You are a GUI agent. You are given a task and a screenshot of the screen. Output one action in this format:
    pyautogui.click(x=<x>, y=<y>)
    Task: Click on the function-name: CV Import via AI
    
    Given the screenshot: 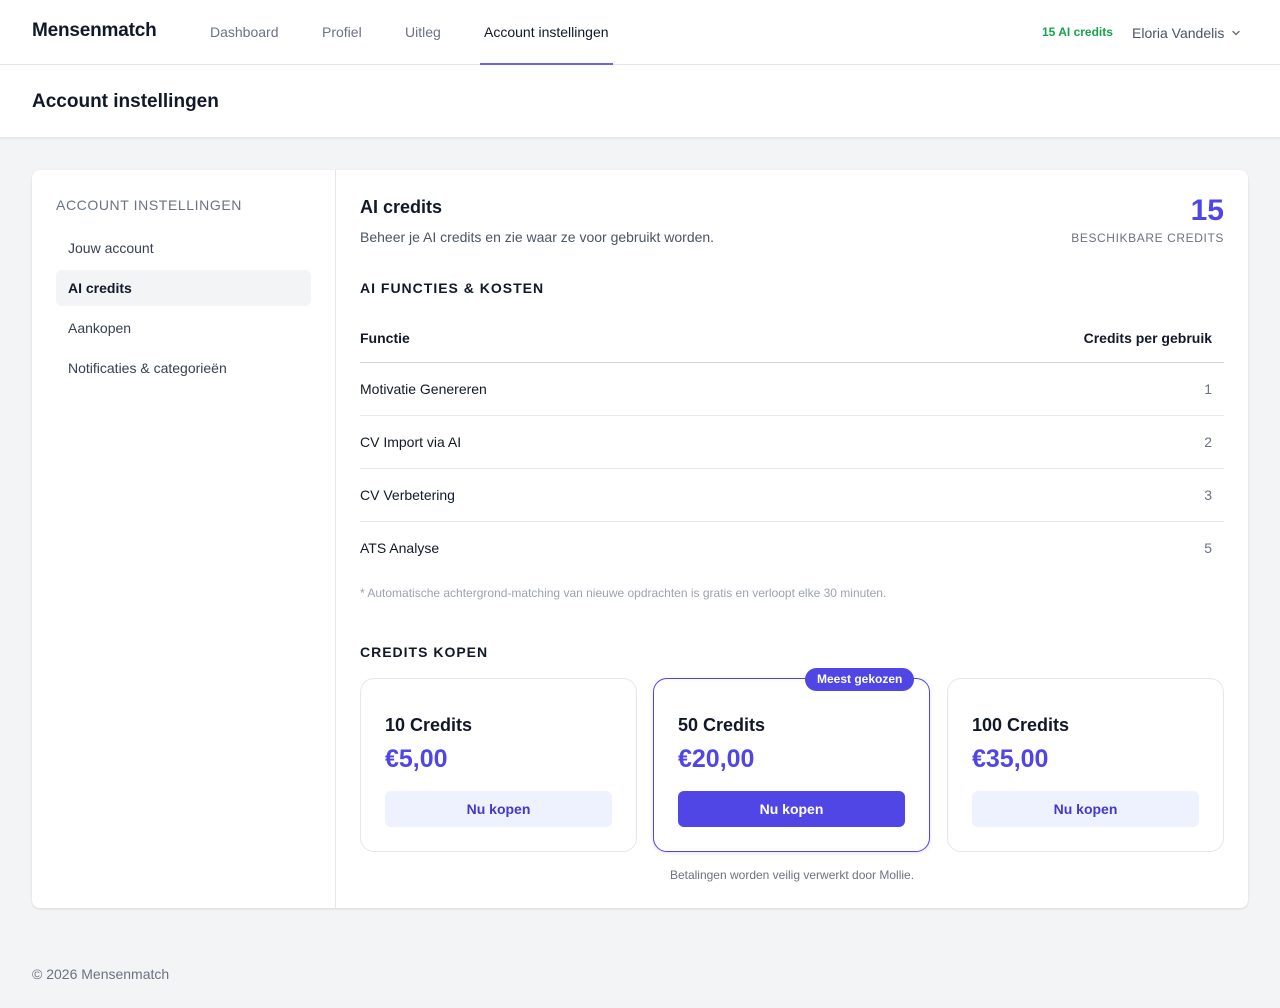 What is the action you would take?
    pyautogui.click(x=411, y=442)
    